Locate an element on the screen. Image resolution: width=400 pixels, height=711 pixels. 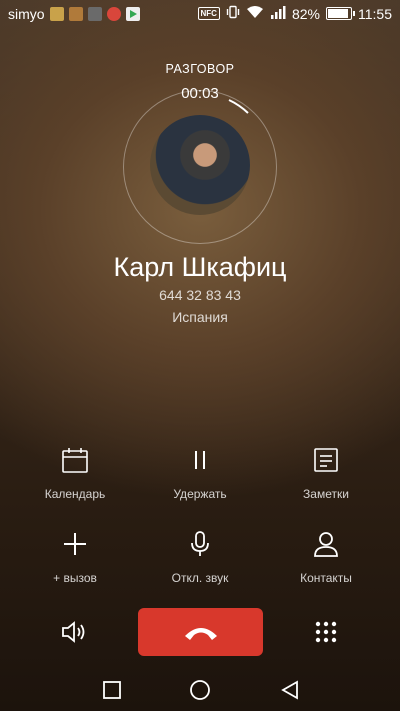
wifi-icon is located at coordinates (255, 13).